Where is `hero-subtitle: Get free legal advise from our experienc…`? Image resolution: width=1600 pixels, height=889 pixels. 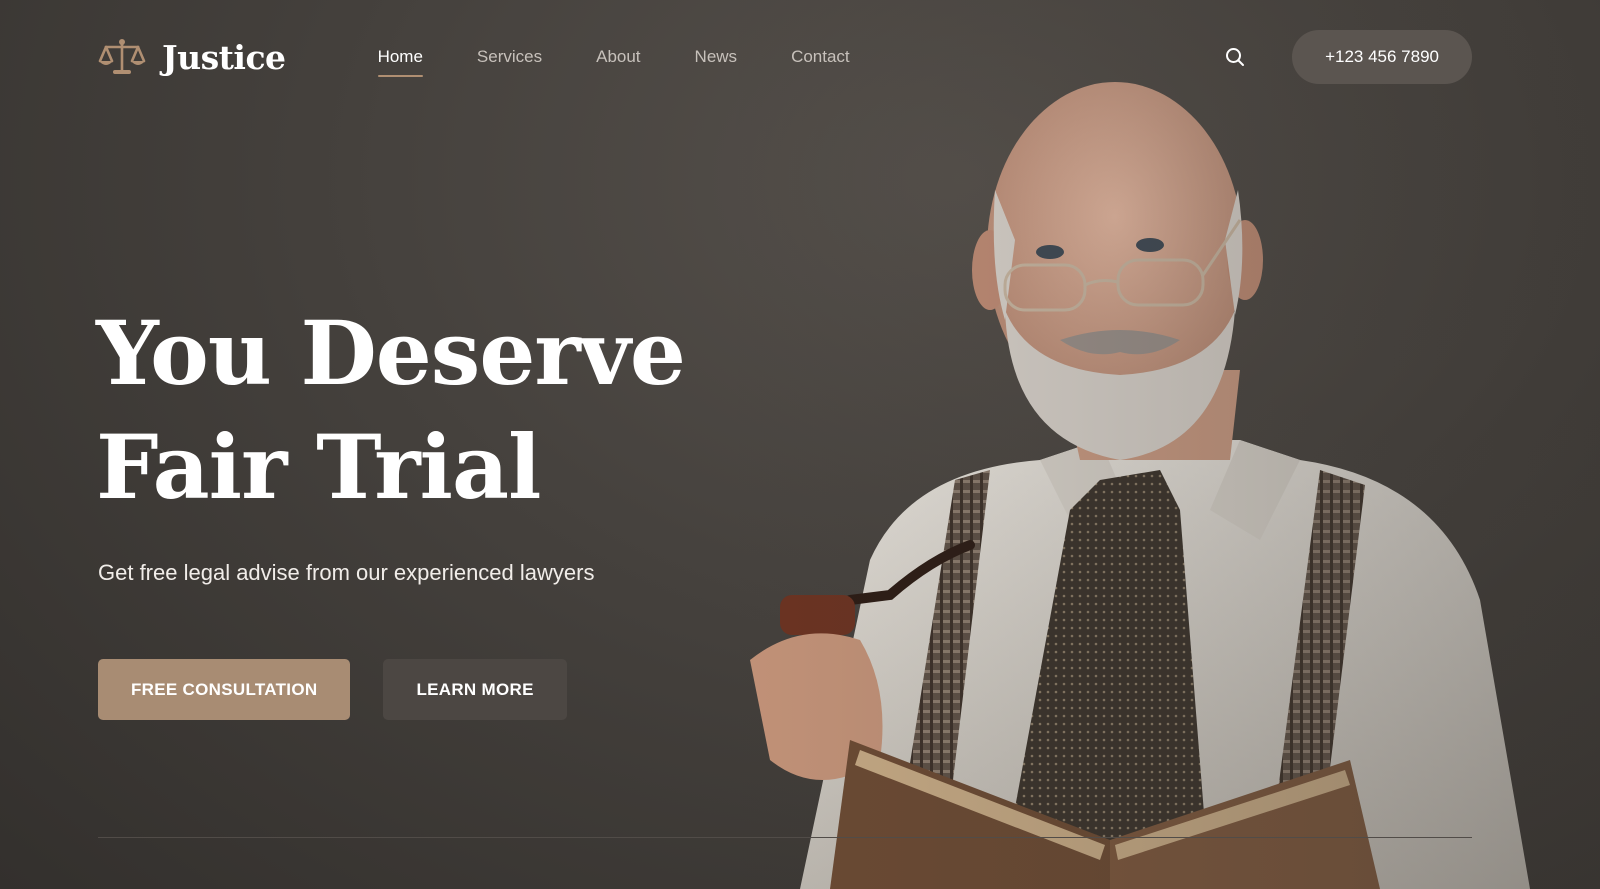 hero-subtitle: Get free legal advise from our experienc… is located at coordinates (346, 572).